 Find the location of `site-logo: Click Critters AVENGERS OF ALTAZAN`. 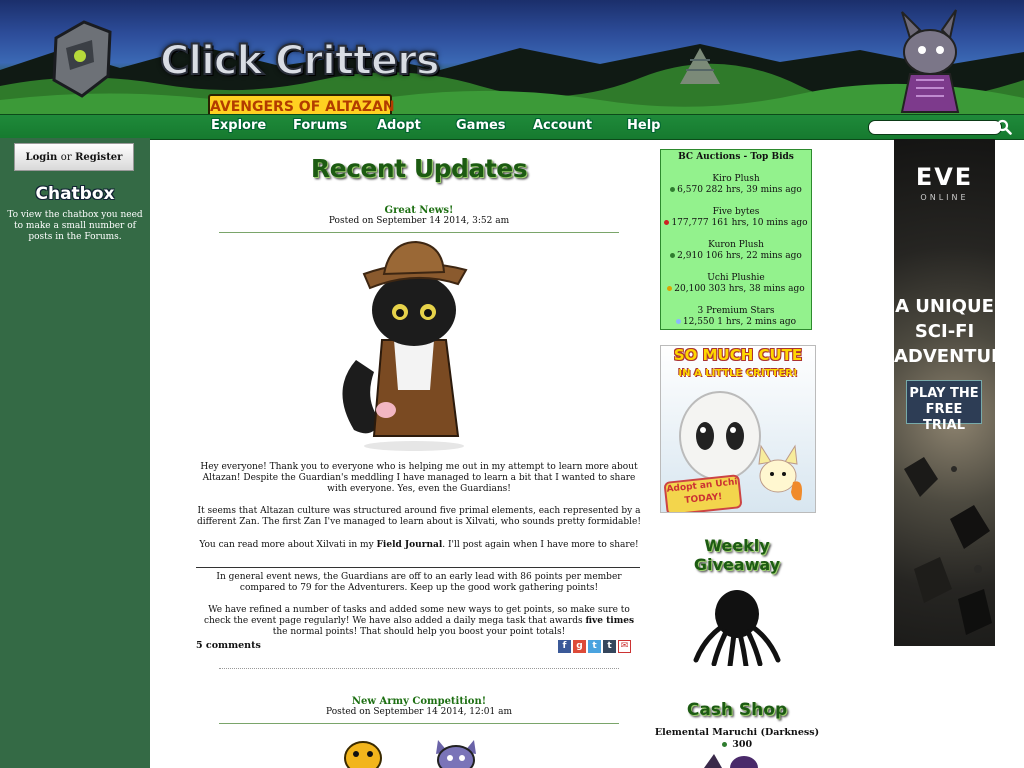

site-logo: Click Critters AVENGERS OF ALTAZAN is located at coordinates (244, 63).